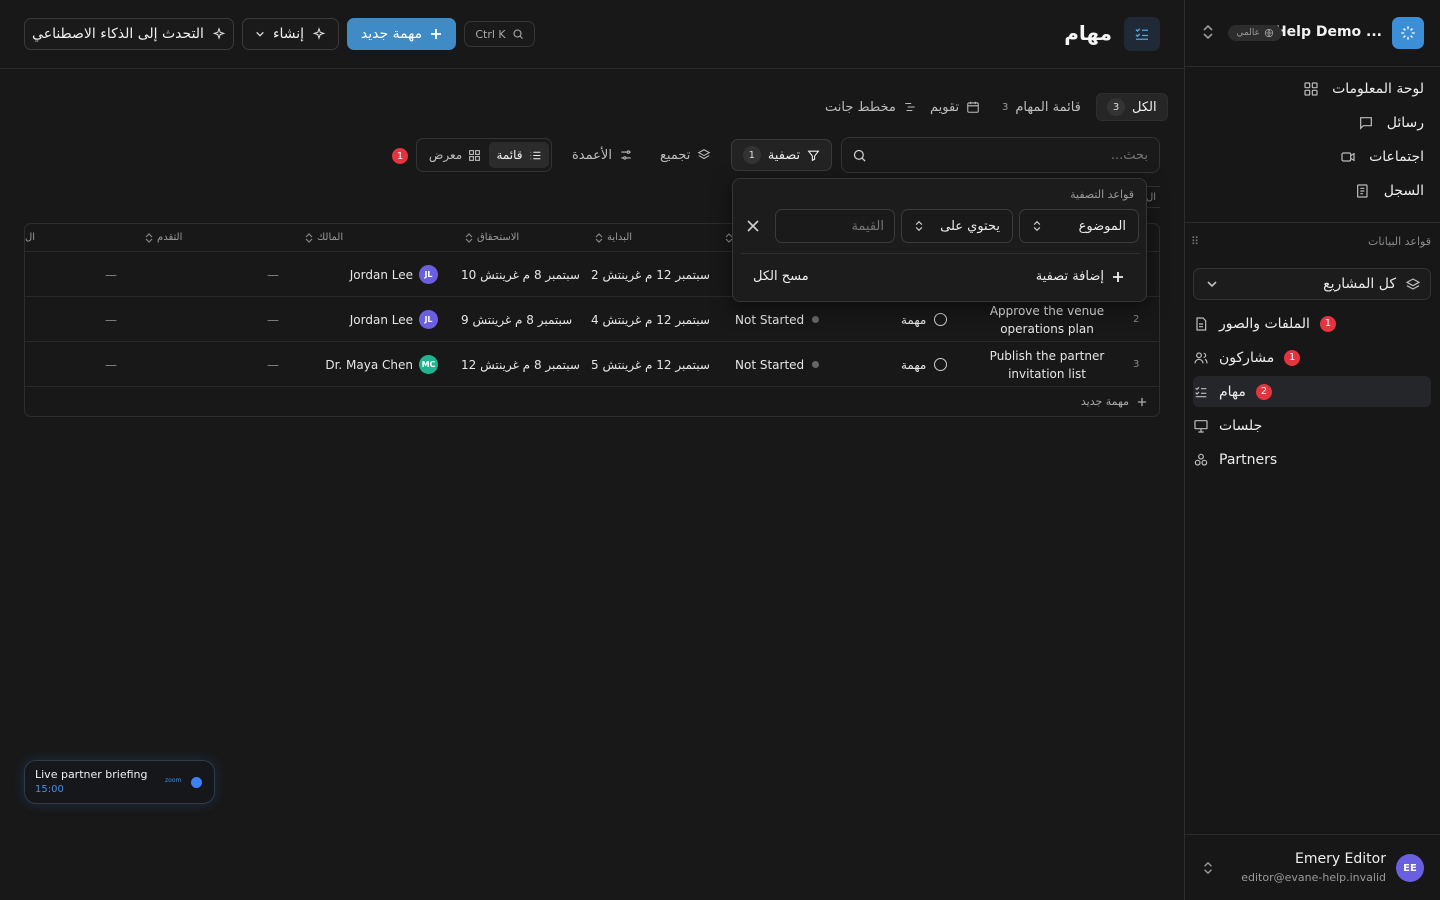 The height and width of the screenshot is (900, 1440). I want to click on create-button: إنشاء, so click(290, 34).